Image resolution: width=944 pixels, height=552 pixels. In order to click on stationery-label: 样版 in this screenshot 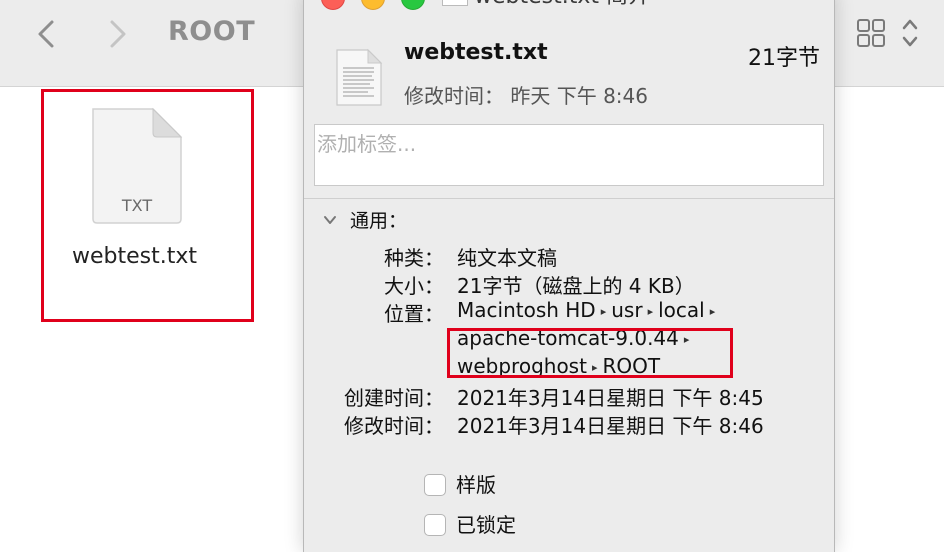, I will do `click(476, 485)`.